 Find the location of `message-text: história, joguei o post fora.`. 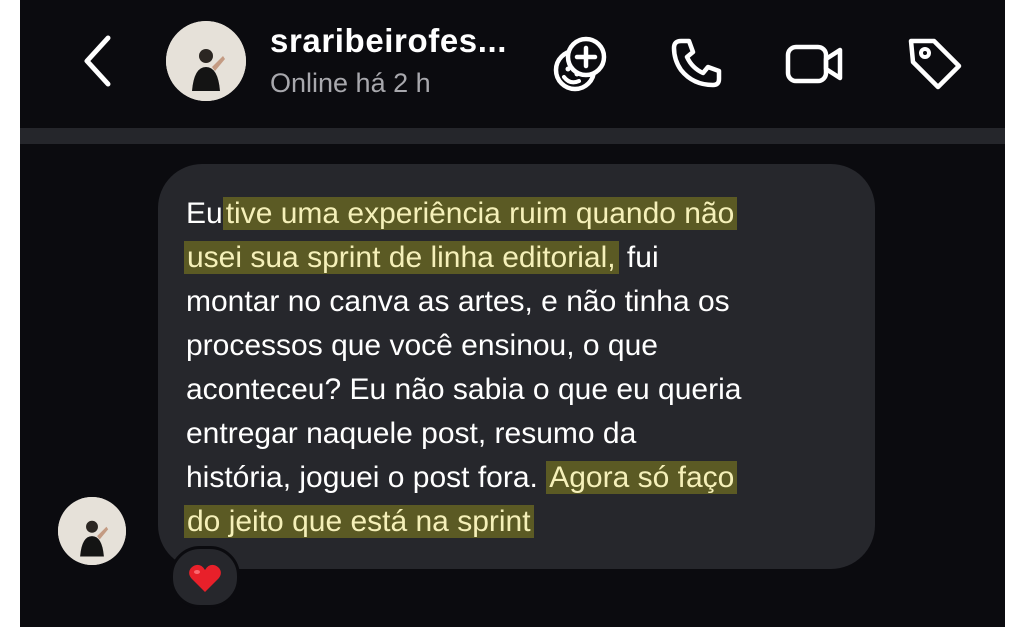

message-text: história, joguei o post fora. is located at coordinates (362, 477).